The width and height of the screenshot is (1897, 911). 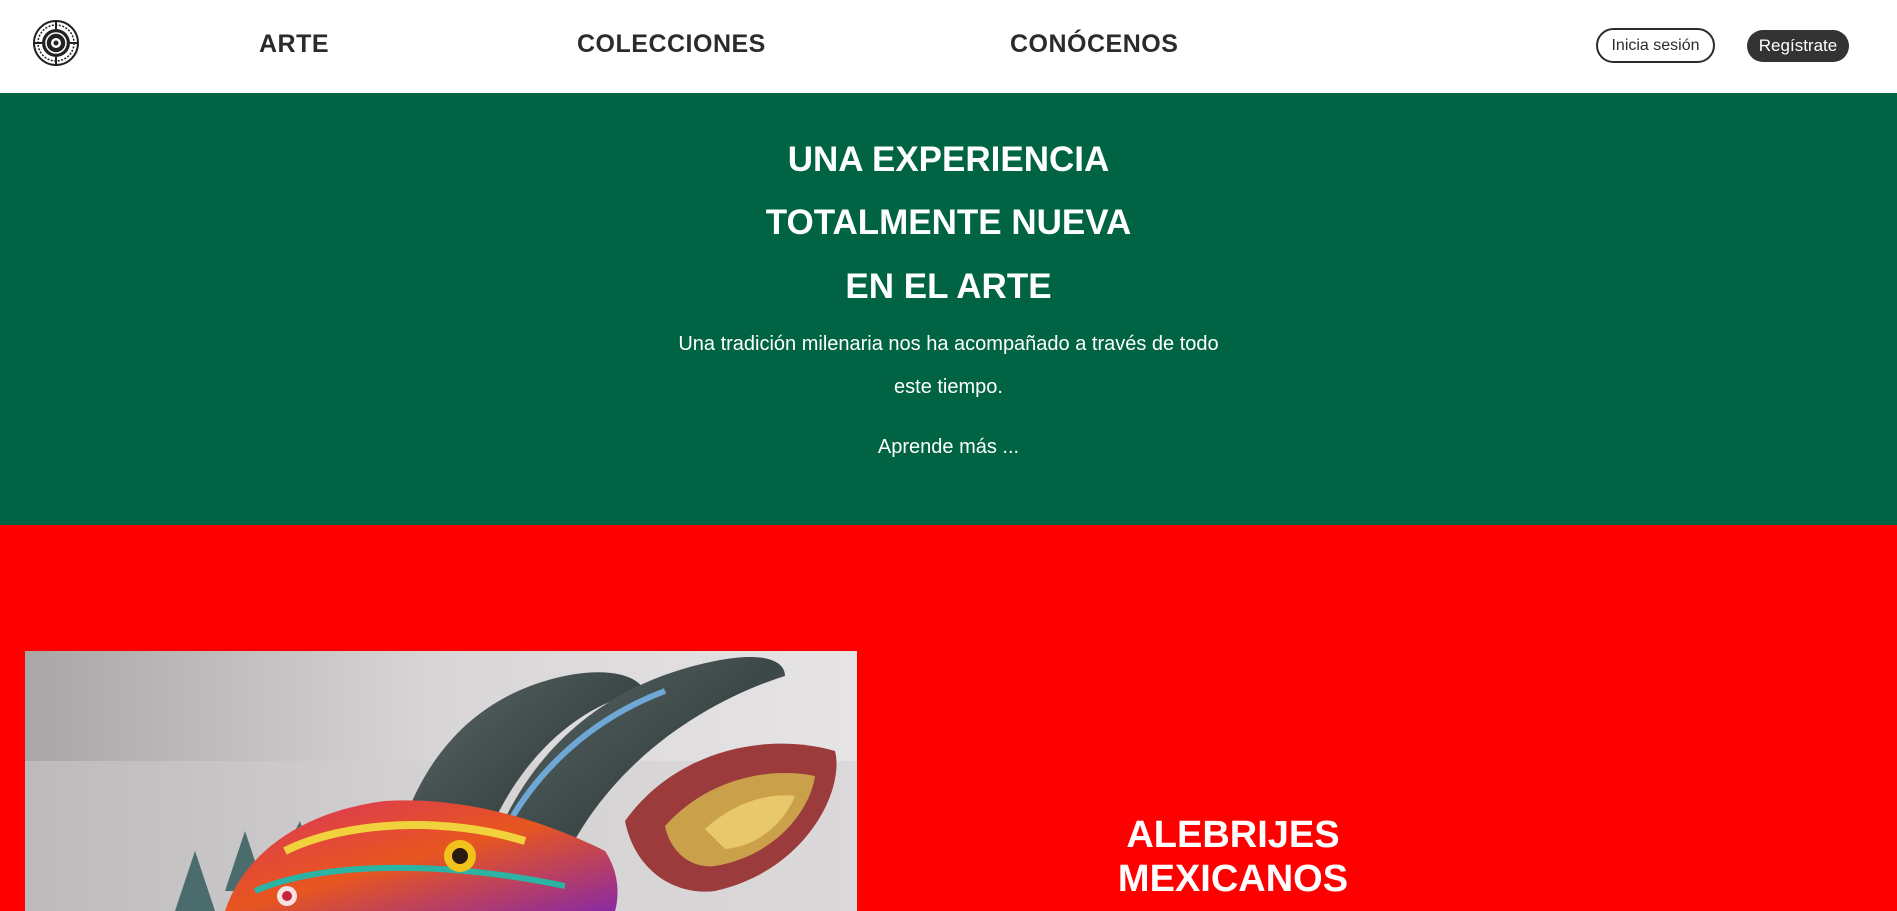 I want to click on nav-link-conocenos: CONÓCENOS, so click(x=1094, y=44).